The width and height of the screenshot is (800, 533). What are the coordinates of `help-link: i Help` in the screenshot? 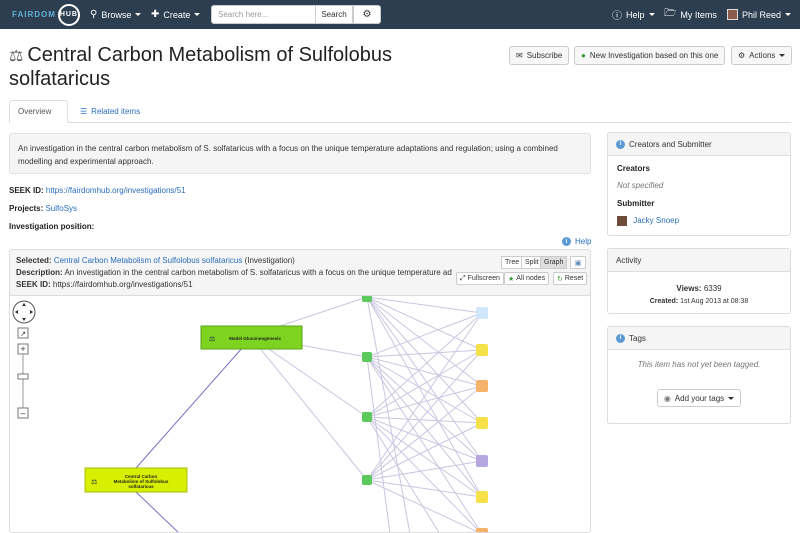 It's located at (576, 241).